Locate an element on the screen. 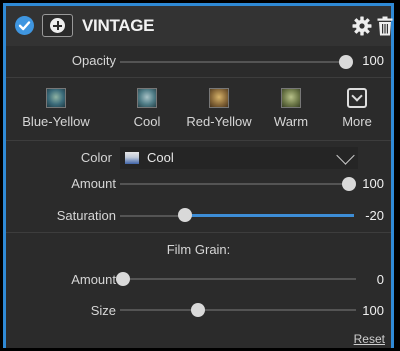 The height and width of the screenshot is (351, 400). color-select-value: Cool is located at coordinates (160, 157).